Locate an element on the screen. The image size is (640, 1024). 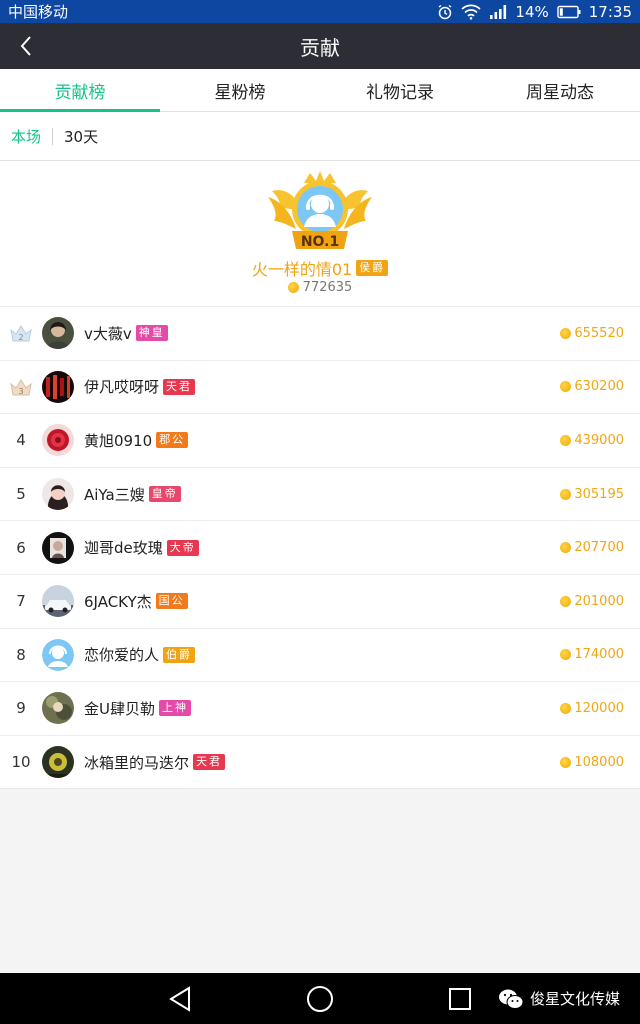
silver-crown-icon: 2 is located at coordinates (21, 333).